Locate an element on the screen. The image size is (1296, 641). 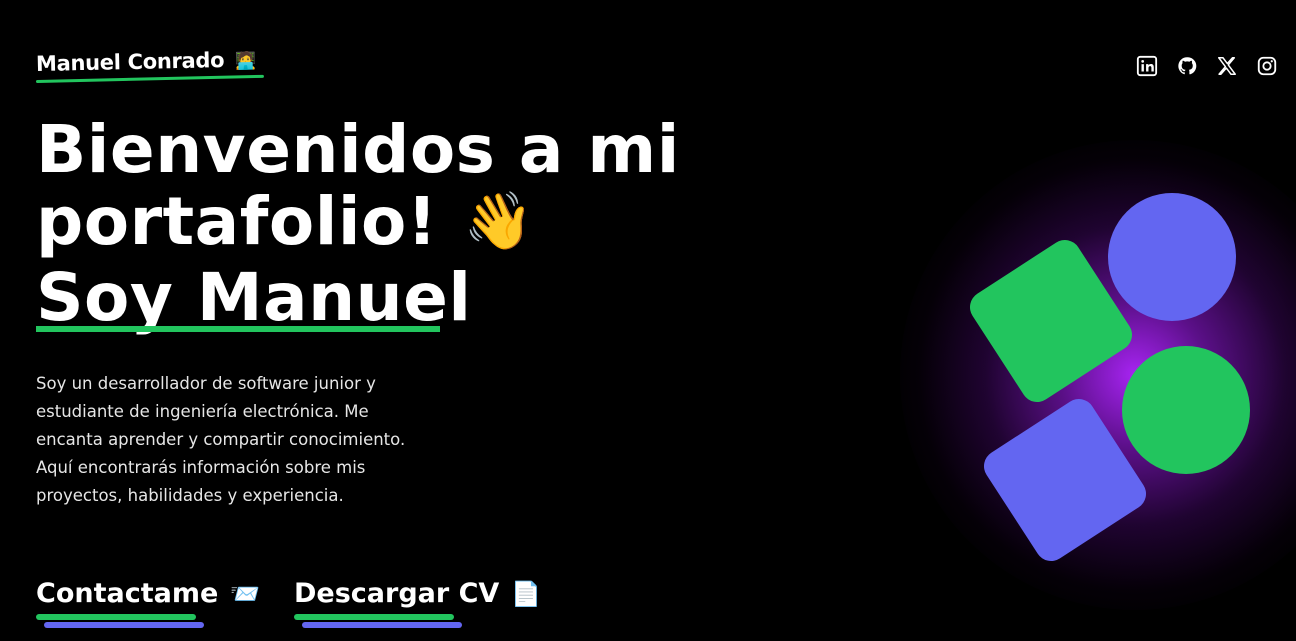
social-links is located at coordinates (1207, 66).